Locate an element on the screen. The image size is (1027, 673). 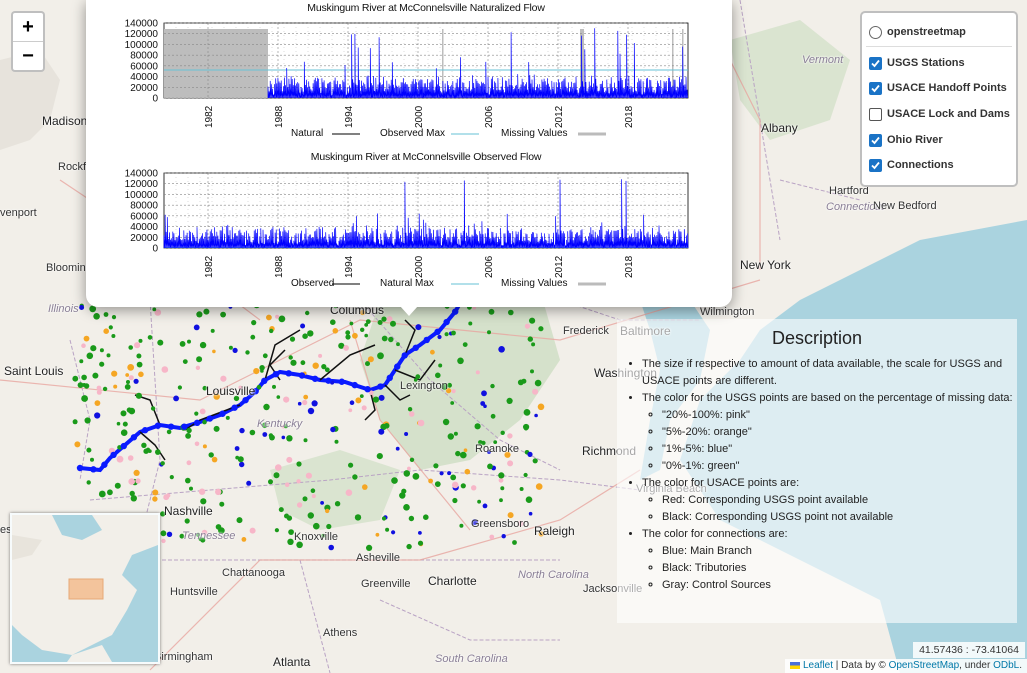
radio-icon is located at coordinates (875, 32).